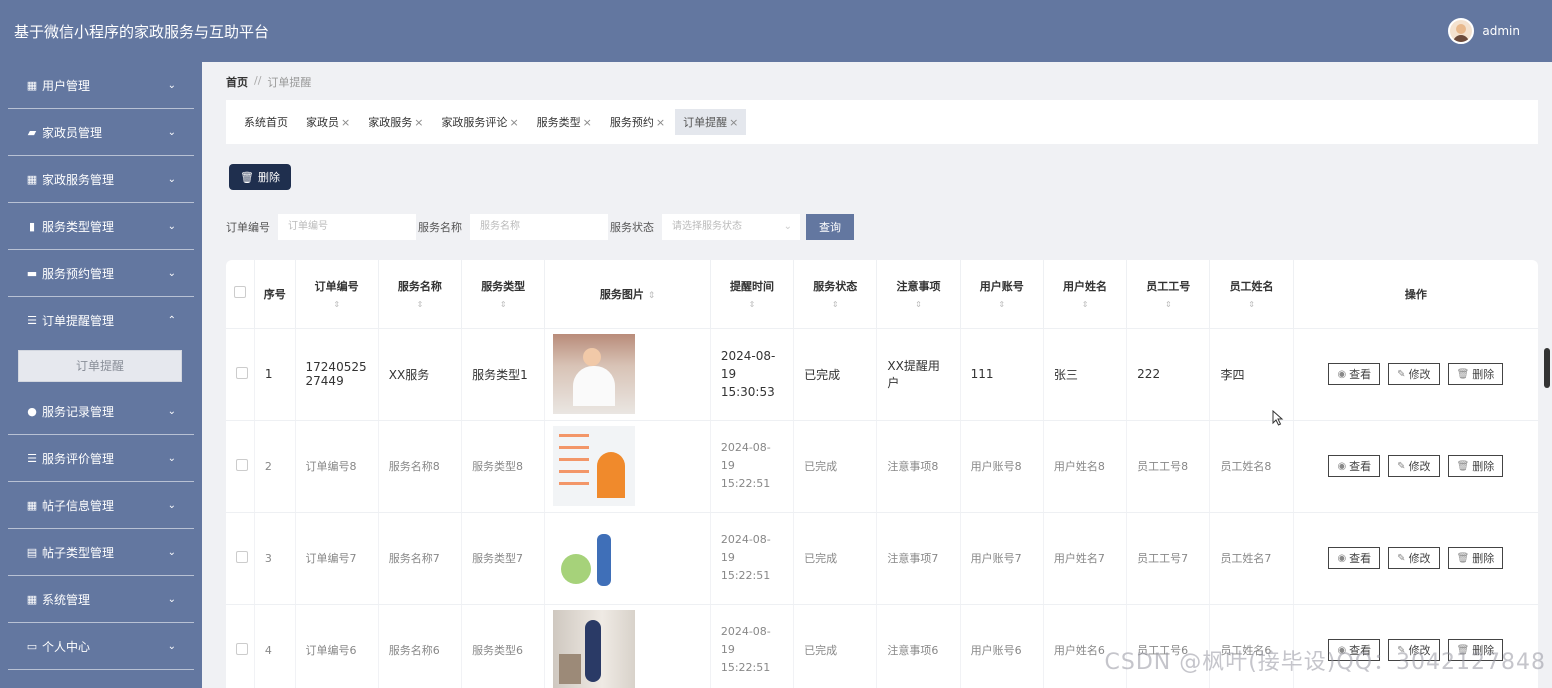 This screenshot has width=1552, height=688. What do you see at coordinates (752, 294) in the screenshot?
I see `col-reminder-time: 提醒时间 ⇕` at bounding box center [752, 294].